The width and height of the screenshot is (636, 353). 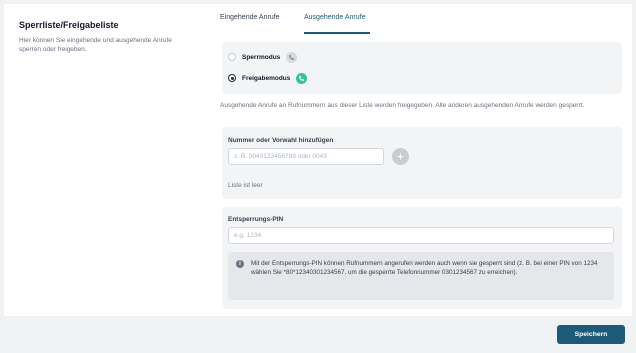 I want to click on mode-selection-card: Sperrmodus Freigabemodus, so click(x=422, y=68).